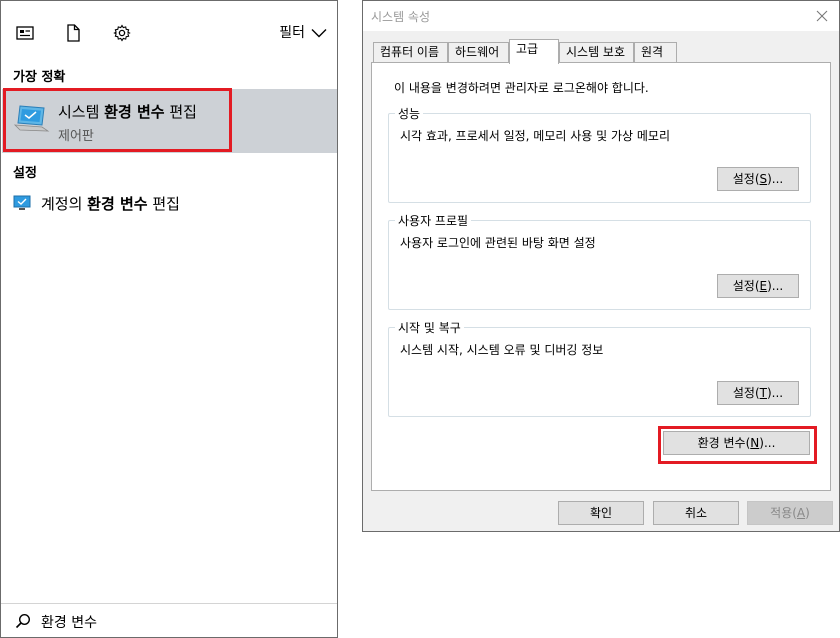 This screenshot has height=638, width=840. Describe the element at coordinates (433, 220) in the screenshot. I see `groupbox-title: 사용자 프로필` at that location.